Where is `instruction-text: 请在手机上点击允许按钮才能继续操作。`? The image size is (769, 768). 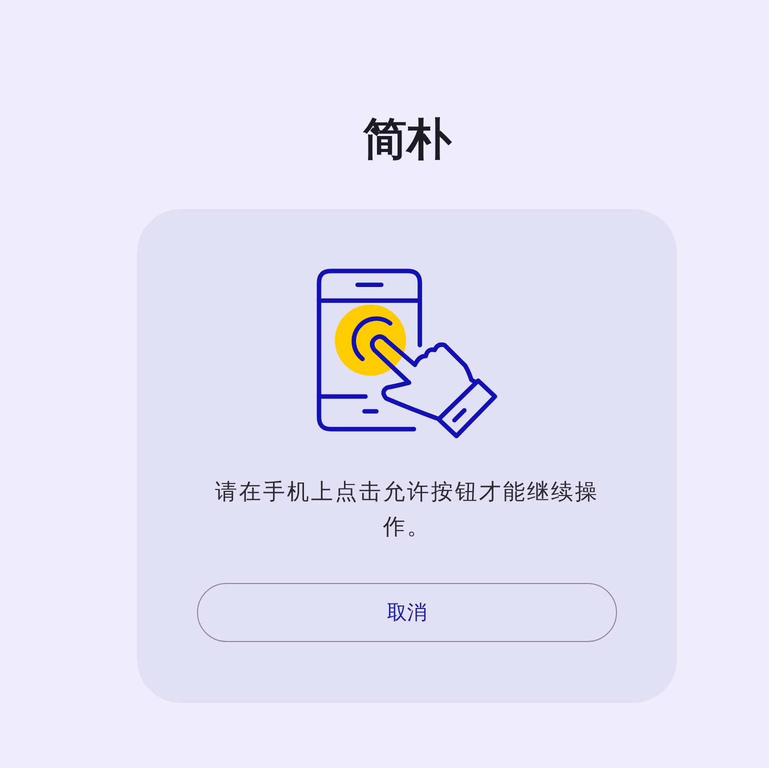
instruction-text: 请在手机上点击允许按钮才能继续操作。 is located at coordinates (407, 510).